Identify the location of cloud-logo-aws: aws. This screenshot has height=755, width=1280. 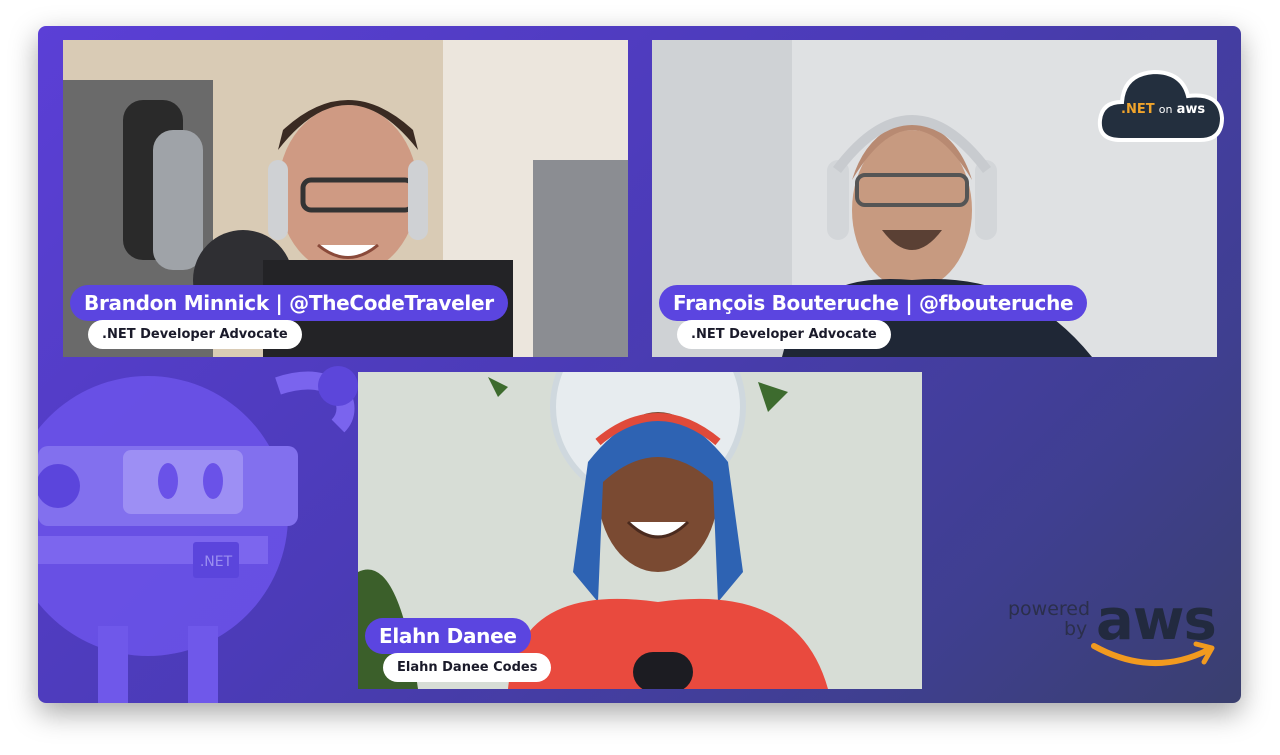
(1191, 109).